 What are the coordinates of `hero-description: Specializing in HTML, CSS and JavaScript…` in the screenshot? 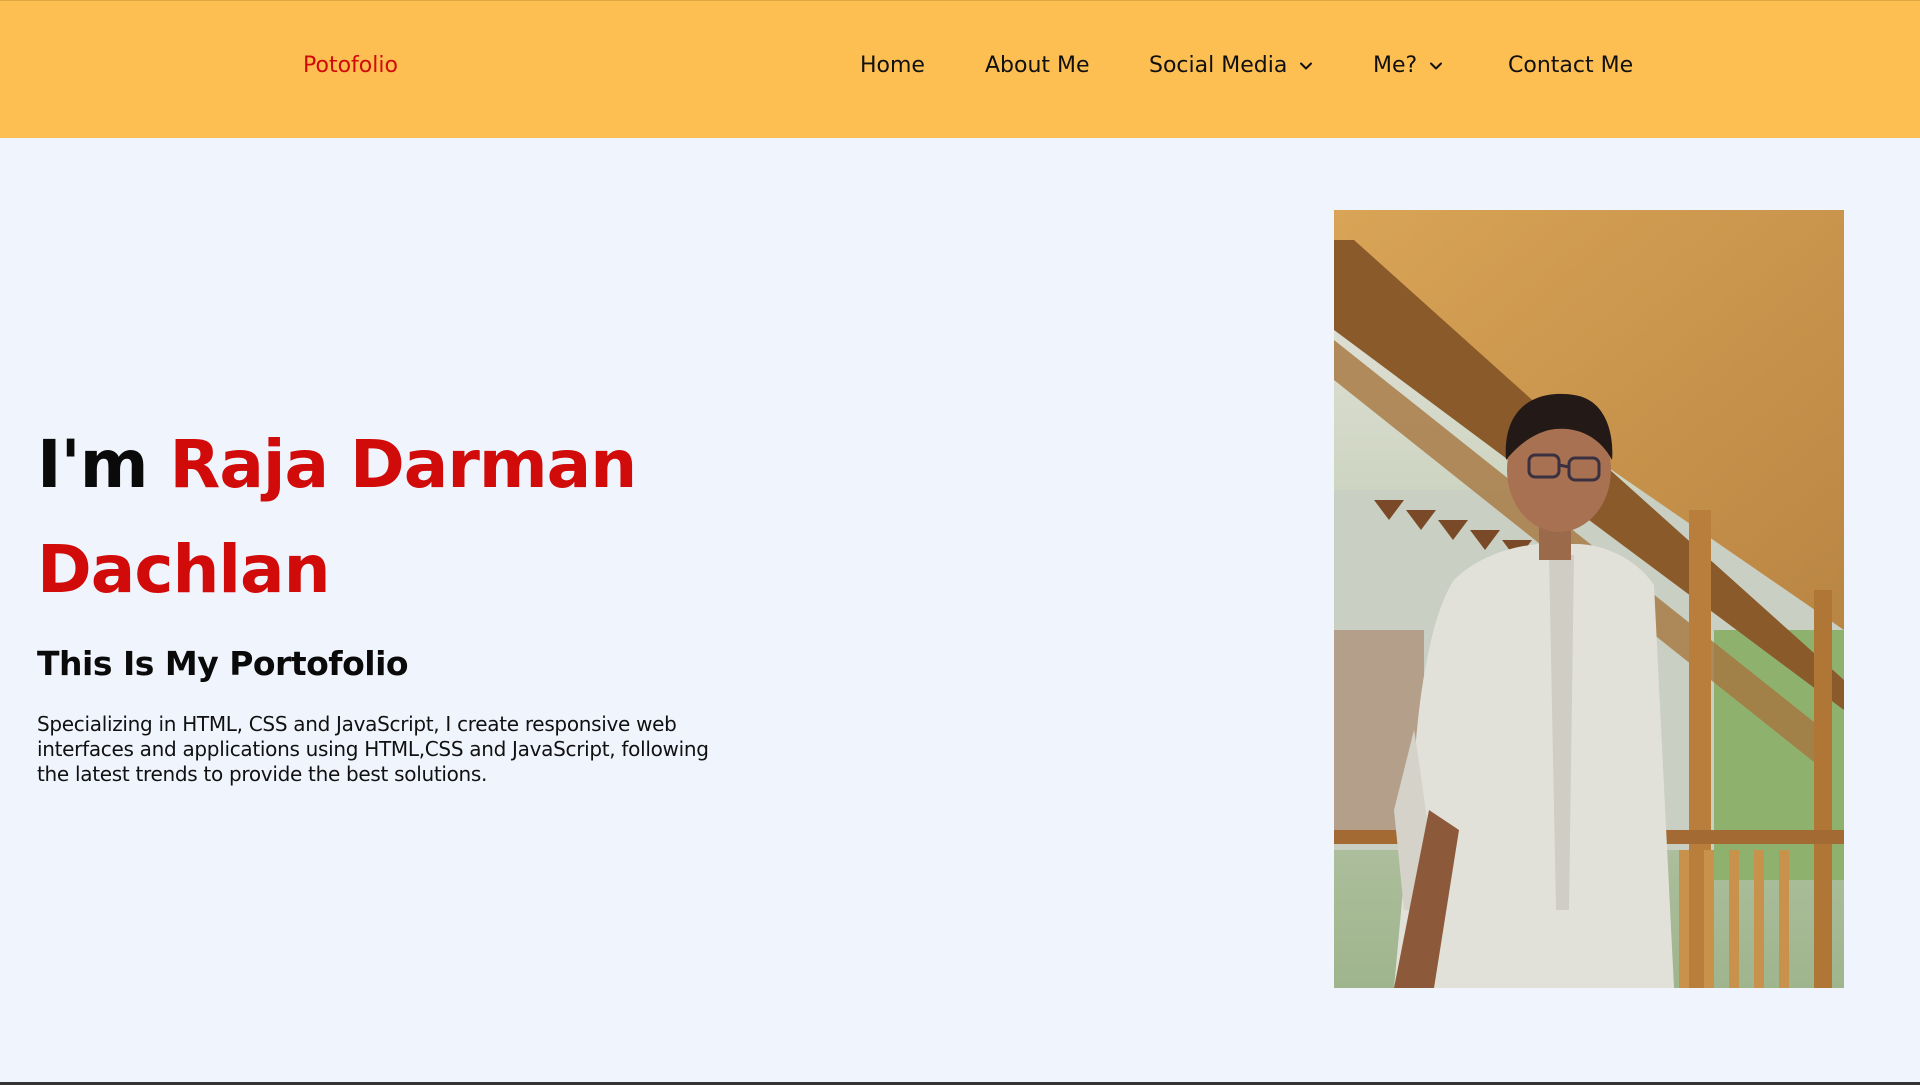 It's located at (373, 749).